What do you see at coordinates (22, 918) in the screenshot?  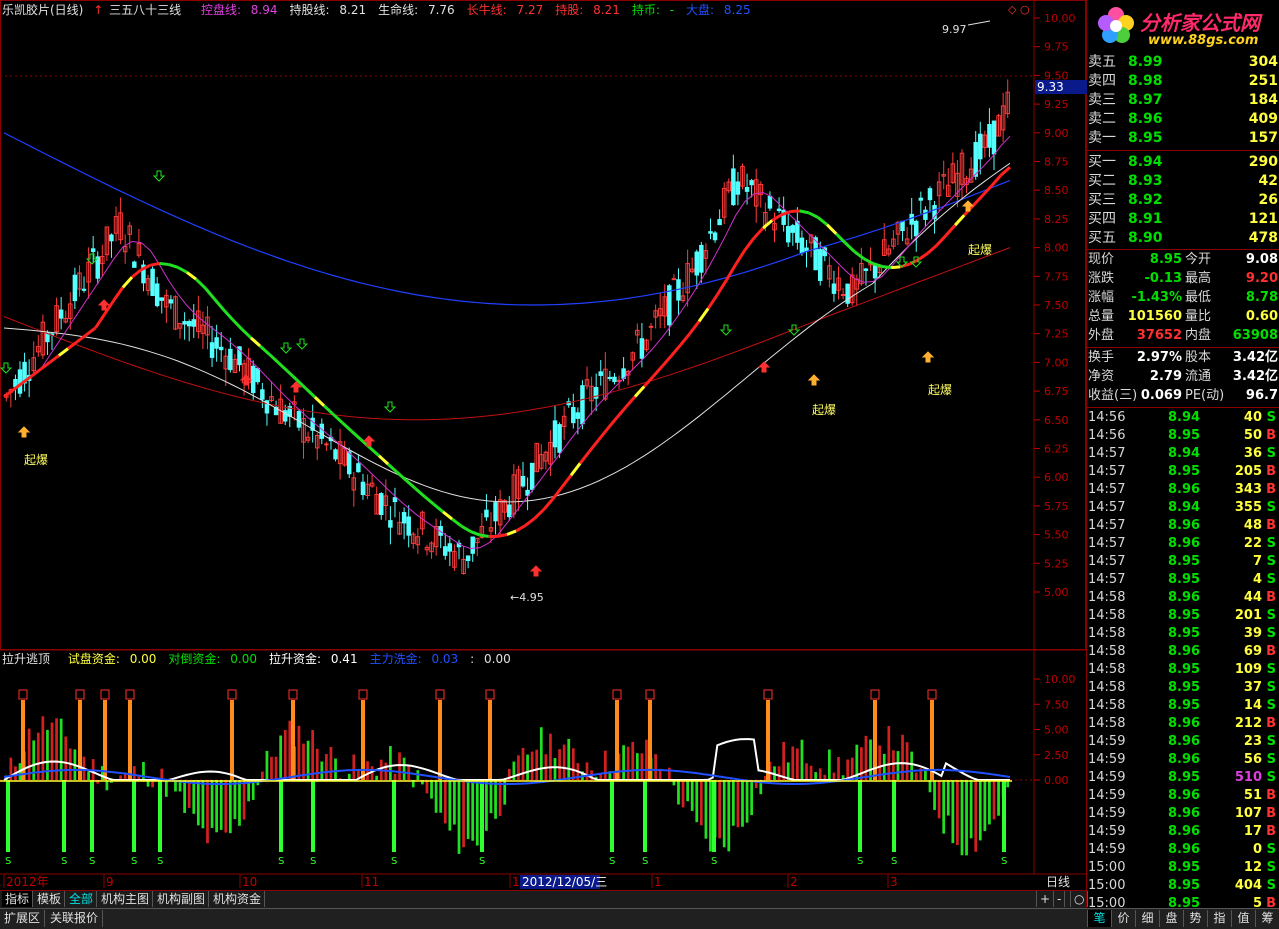 I see `status-tab-0: 扩展区` at bounding box center [22, 918].